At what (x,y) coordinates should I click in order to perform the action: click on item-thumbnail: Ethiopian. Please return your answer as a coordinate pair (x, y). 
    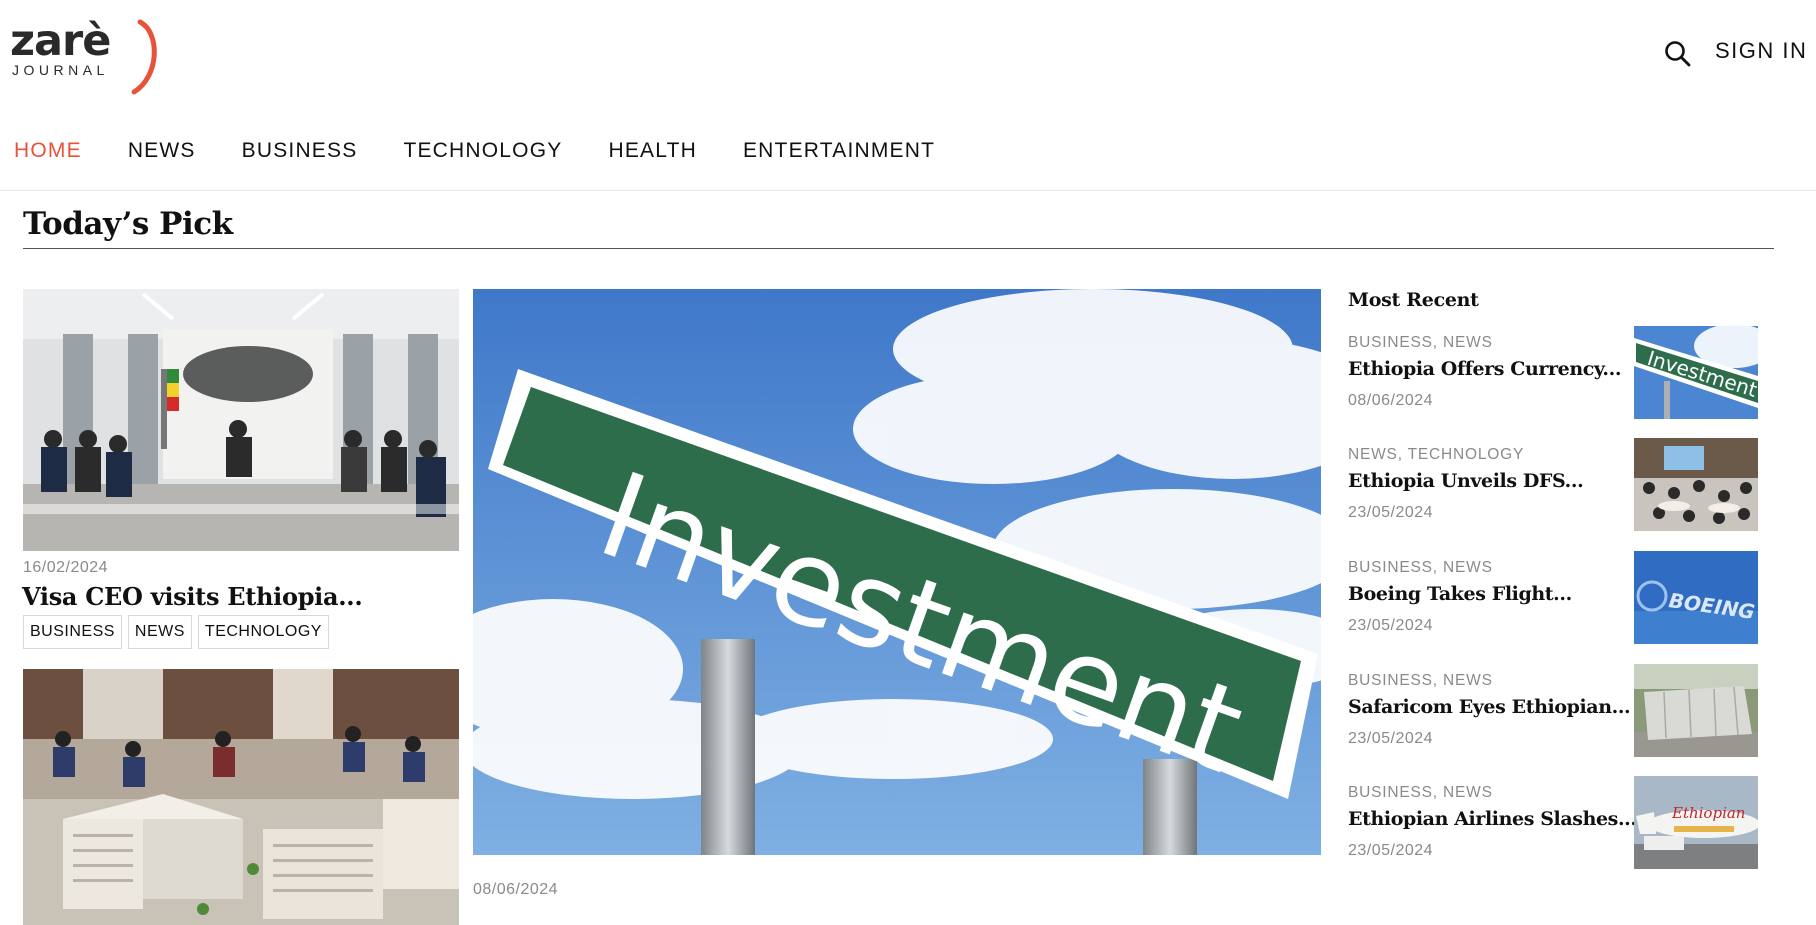
    Looking at the image, I should click on (1696, 822).